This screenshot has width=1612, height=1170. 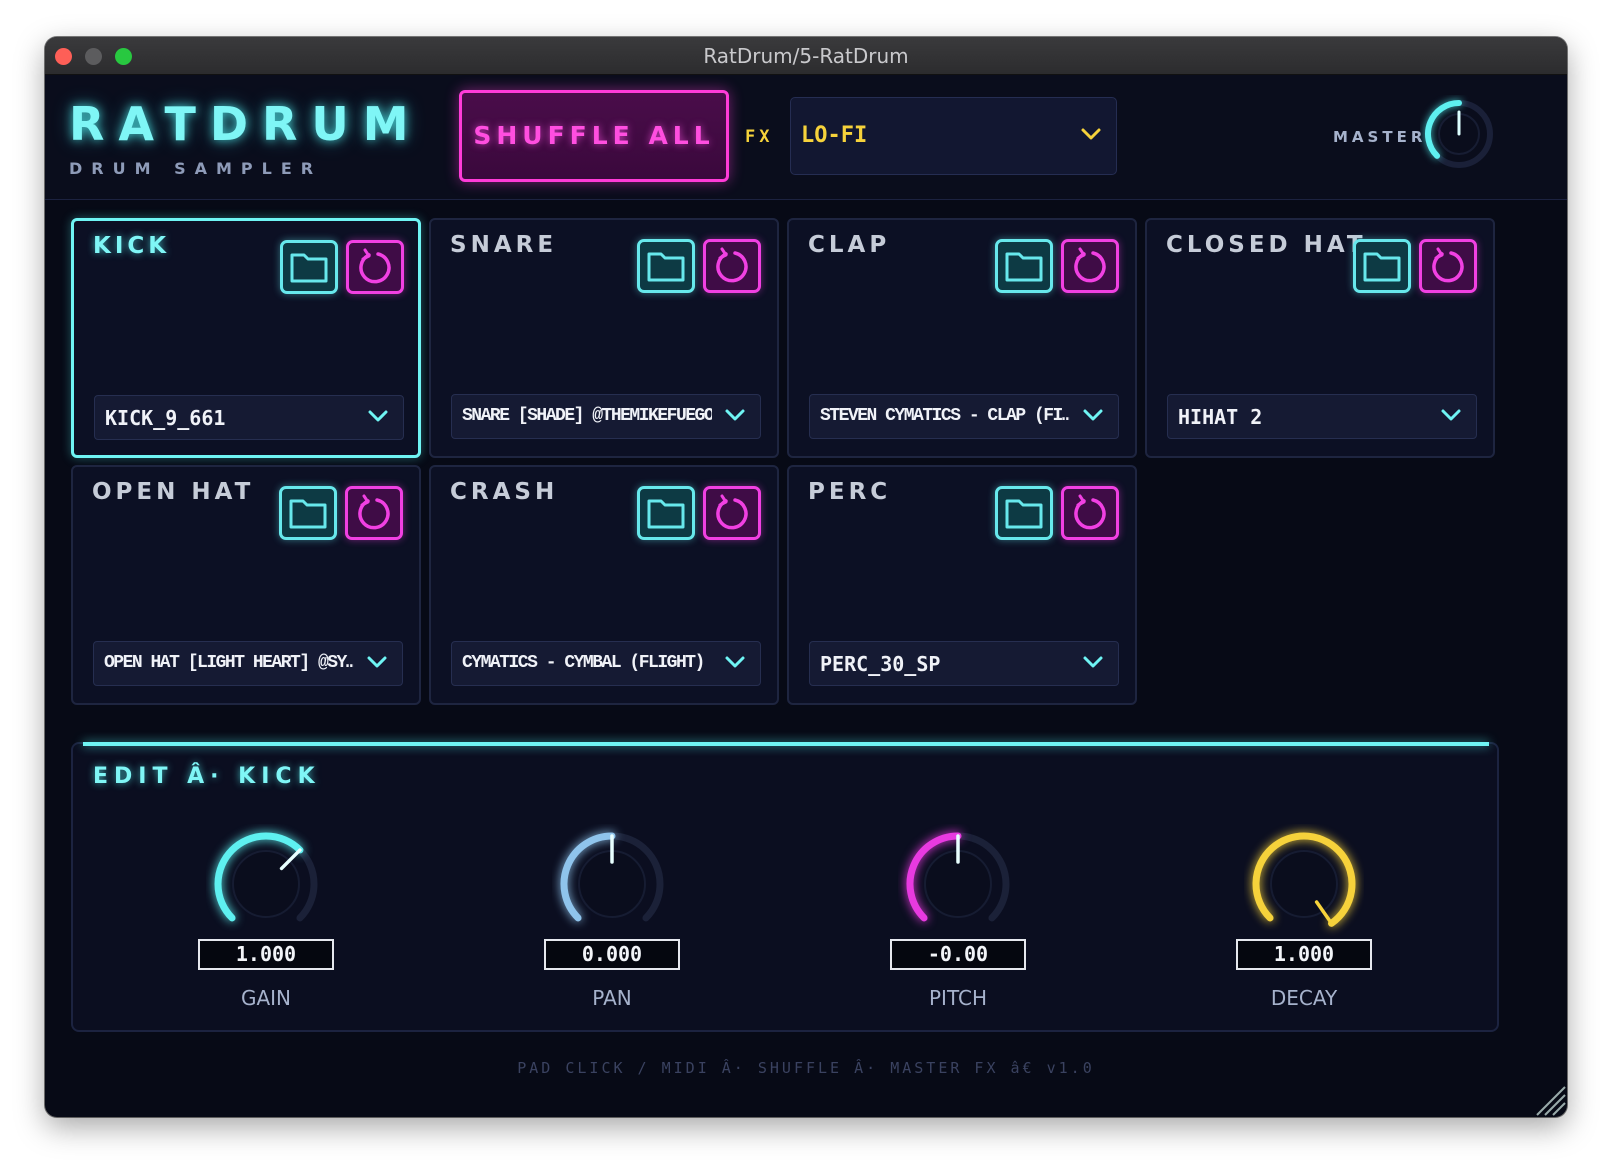 What do you see at coordinates (958, 954) in the screenshot?
I see `pitch-value-field: -0.00` at bounding box center [958, 954].